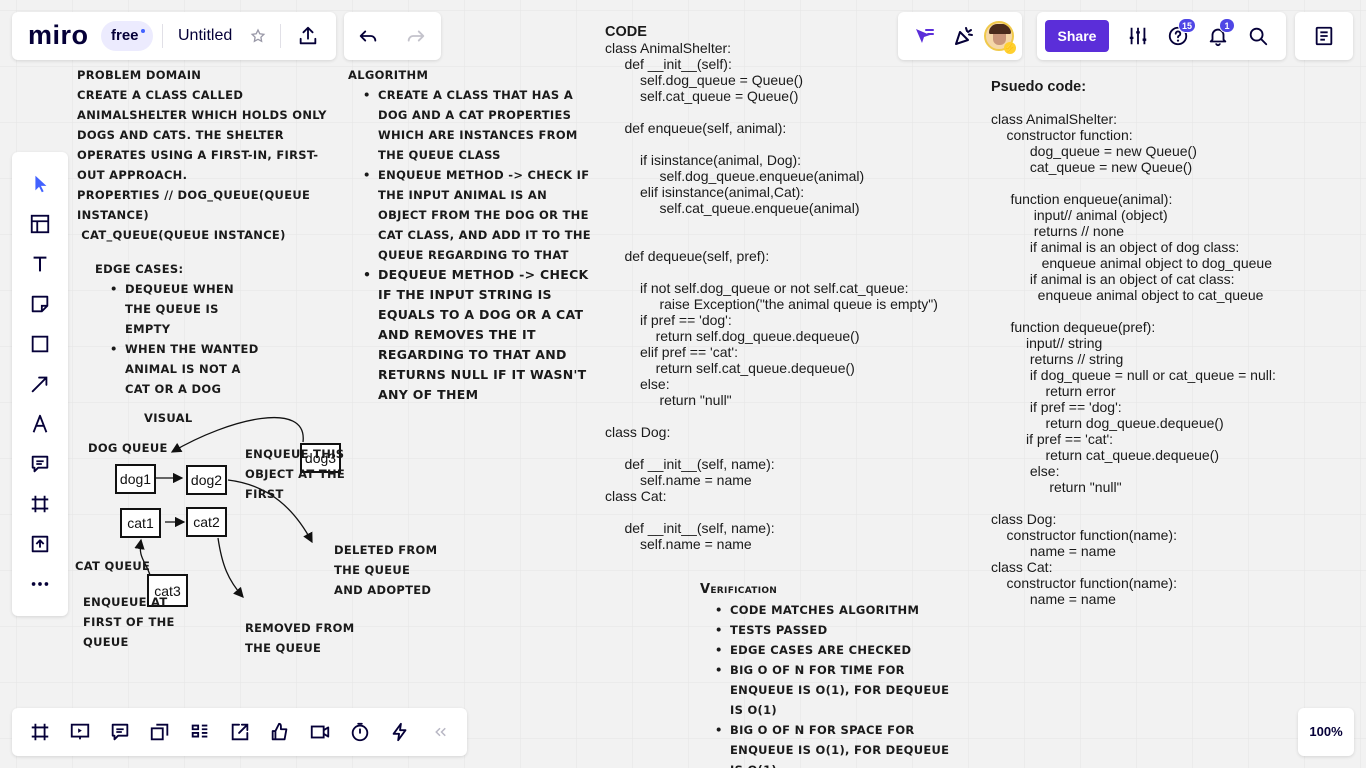 The image size is (1366, 768). What do you see at coordinates (127, 36) in the screenshot?
I see `plan-badge: free` at bounding box center [127, 36].